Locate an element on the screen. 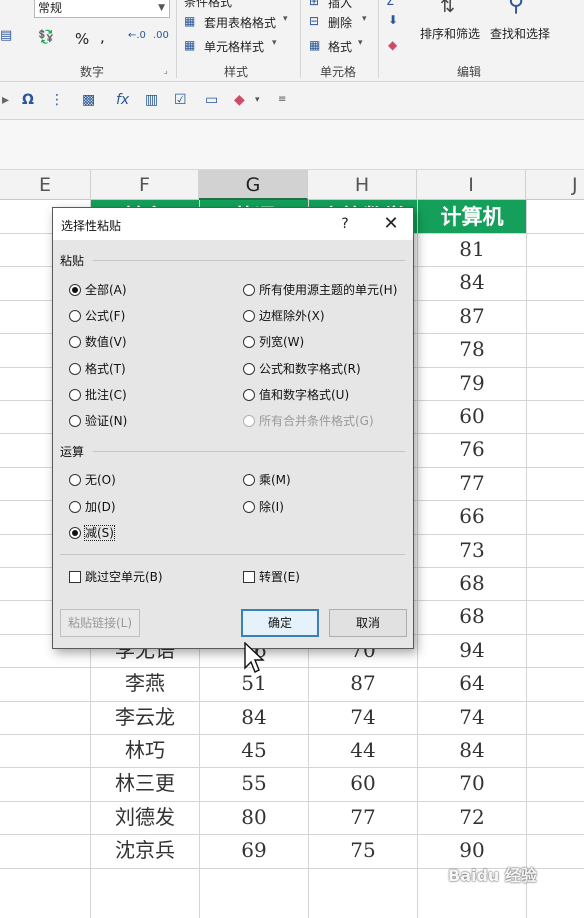 The width and height of the screenshot is (584, 918). autosum-icon: Σ is located at coordinates (390, 4).